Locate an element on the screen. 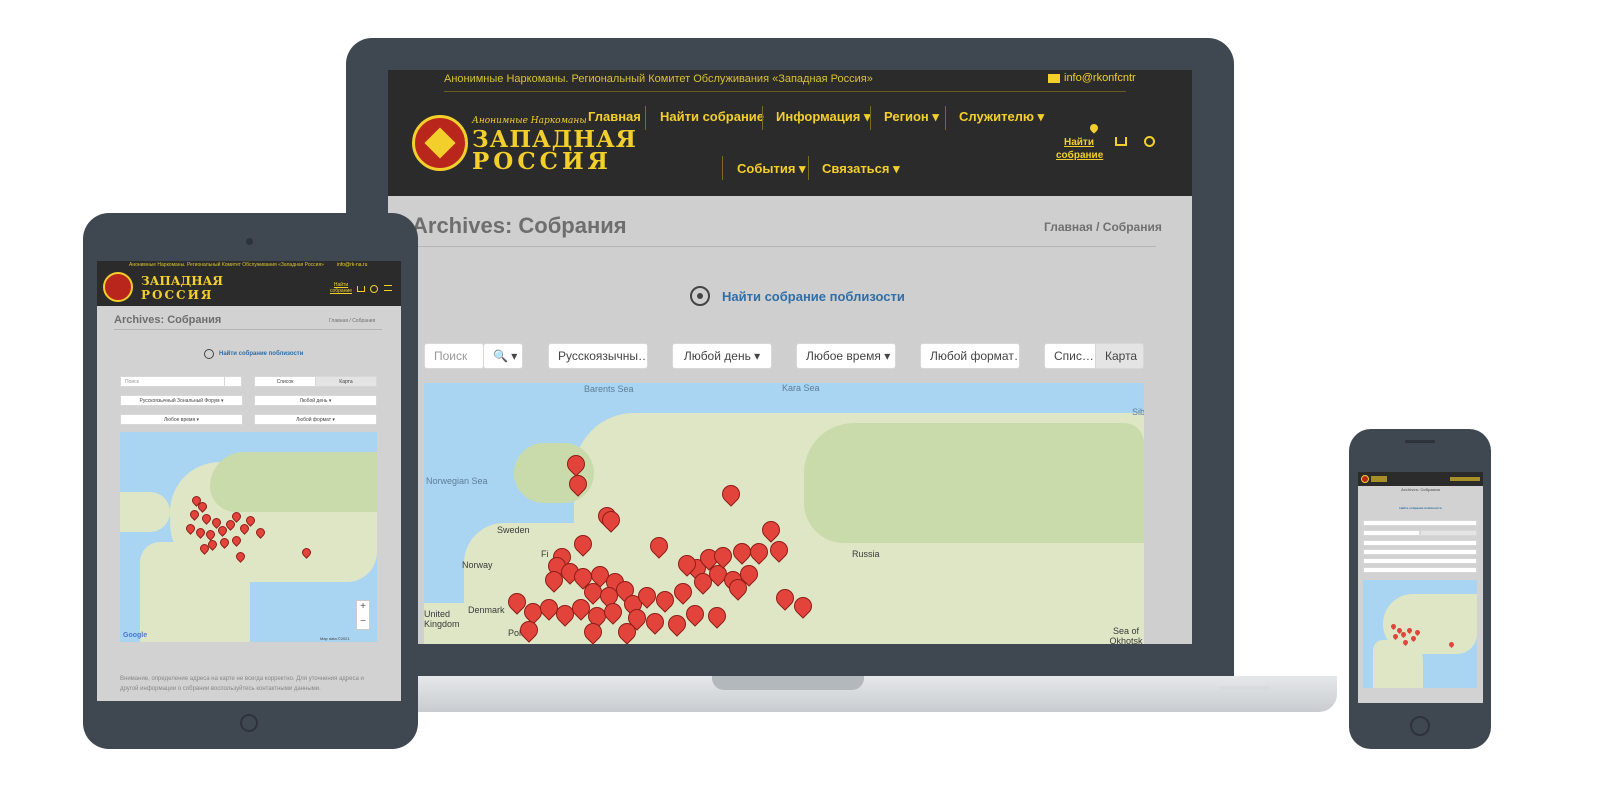 The height and width of the screenshot is (800, 1600). map-label: Norway is located at coordinates (477, 565).